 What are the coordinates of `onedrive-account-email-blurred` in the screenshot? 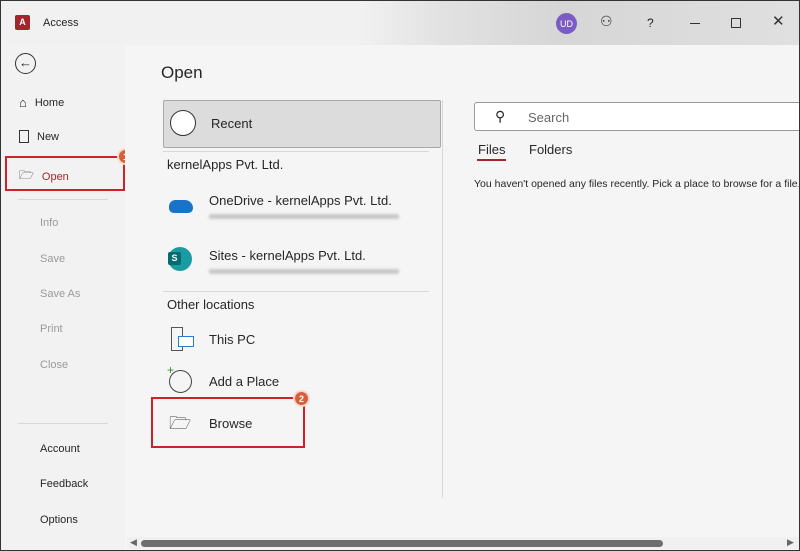 It's located at (304, 216).